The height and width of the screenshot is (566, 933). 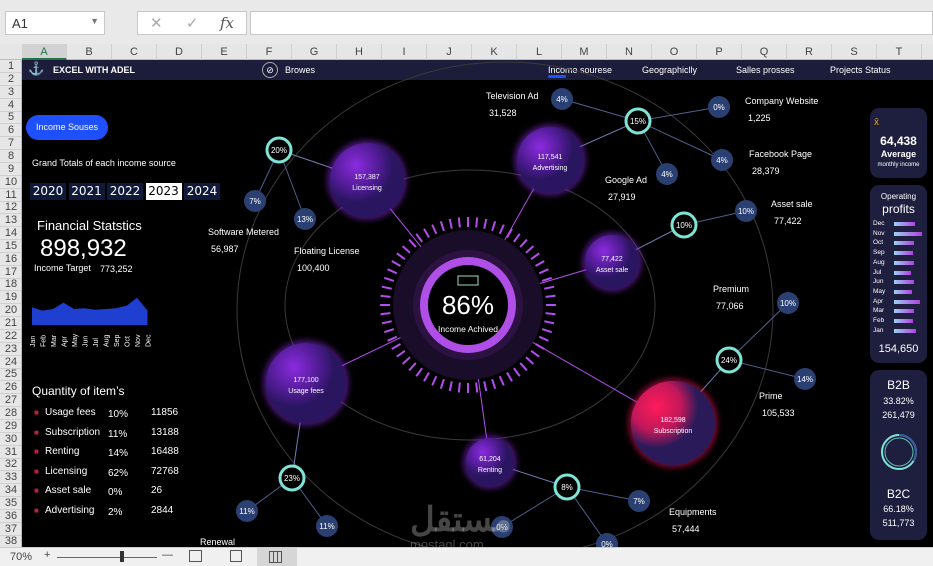 I want to click on source-bubble-subscription: 182,598 Subscription, so click(x=673, y=423).